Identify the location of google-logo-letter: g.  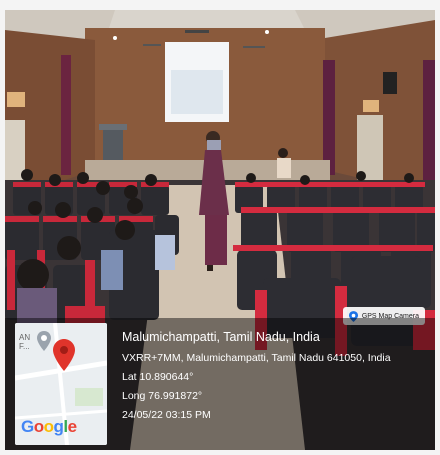
(58, 426).